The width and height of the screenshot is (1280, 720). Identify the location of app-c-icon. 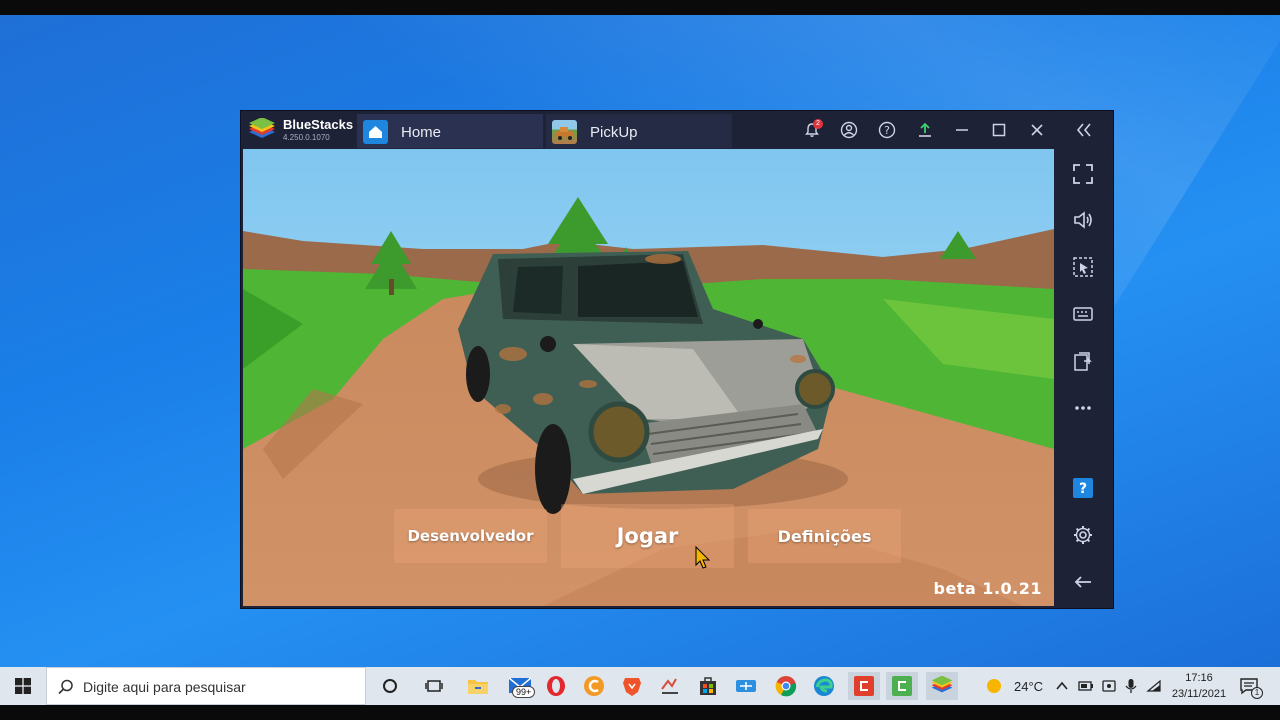
(864, 686).